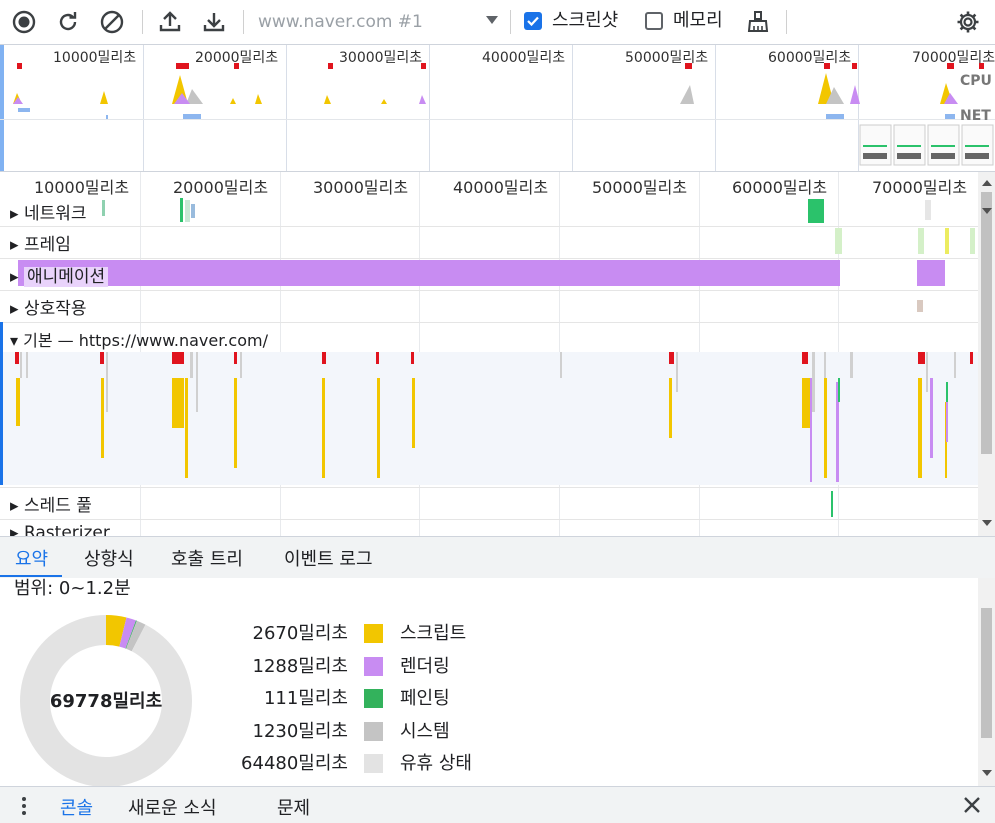  Describe the element at coordinates (485, 88) in the screenshot. I see `overview-cpu-peaks` at that location.